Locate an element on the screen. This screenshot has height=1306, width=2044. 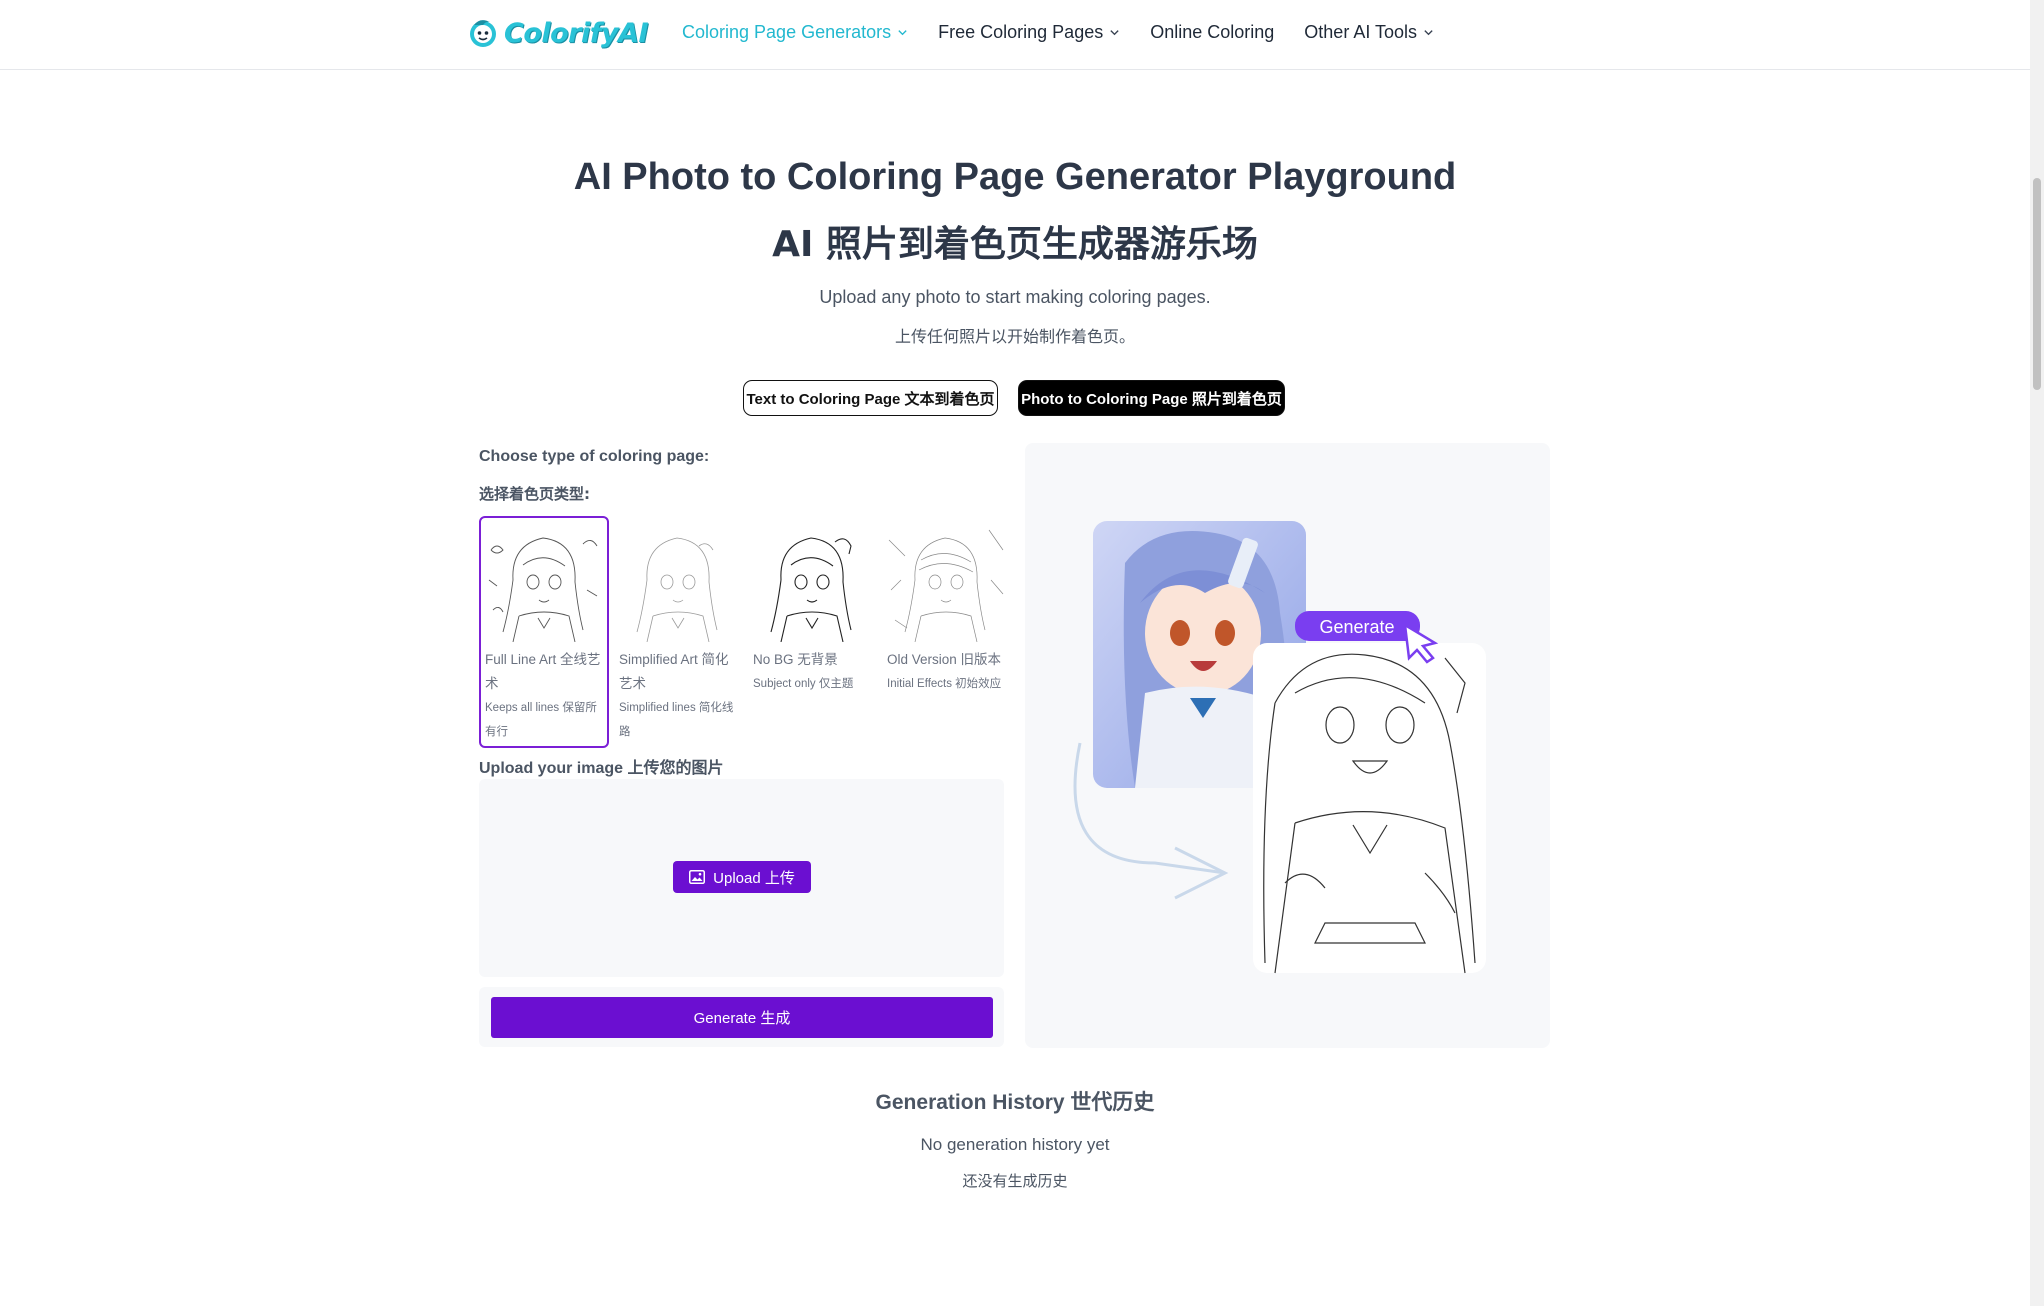
type-description: Initial Effects 初始效应 is located at coordinates (944, 684).